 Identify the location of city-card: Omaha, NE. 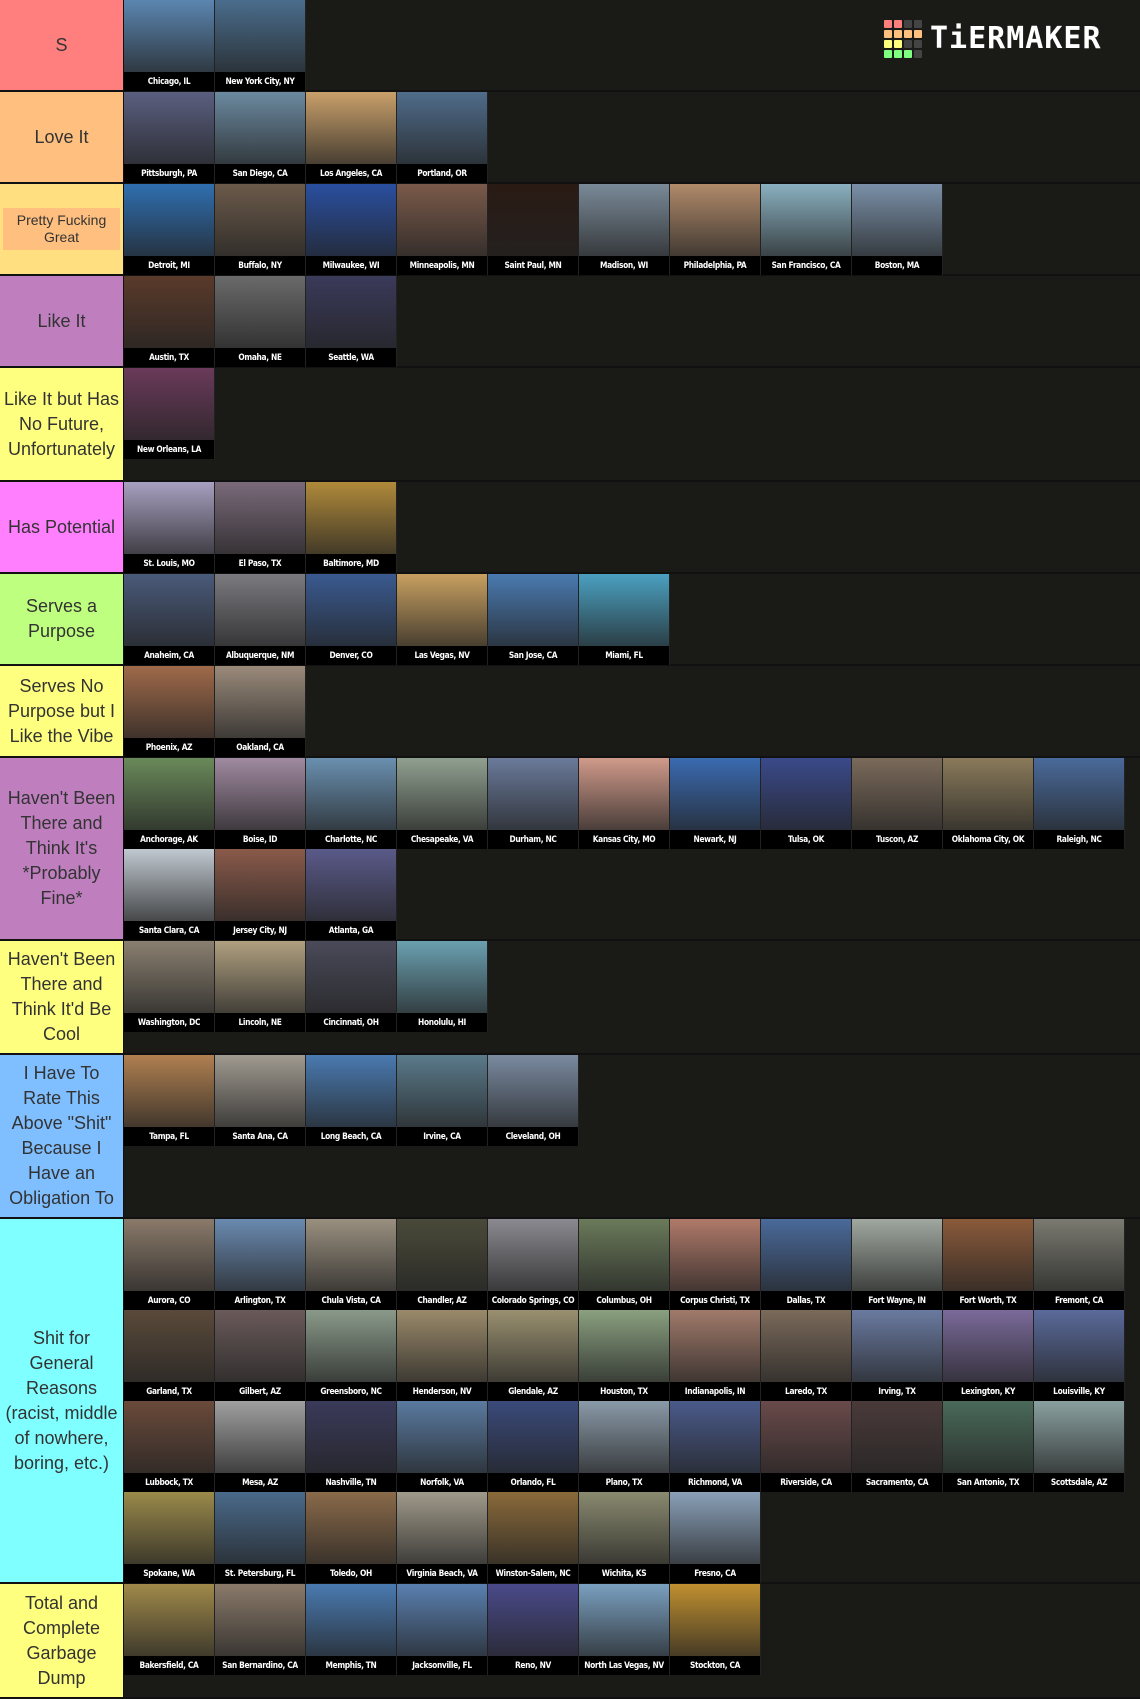
(260, 321).